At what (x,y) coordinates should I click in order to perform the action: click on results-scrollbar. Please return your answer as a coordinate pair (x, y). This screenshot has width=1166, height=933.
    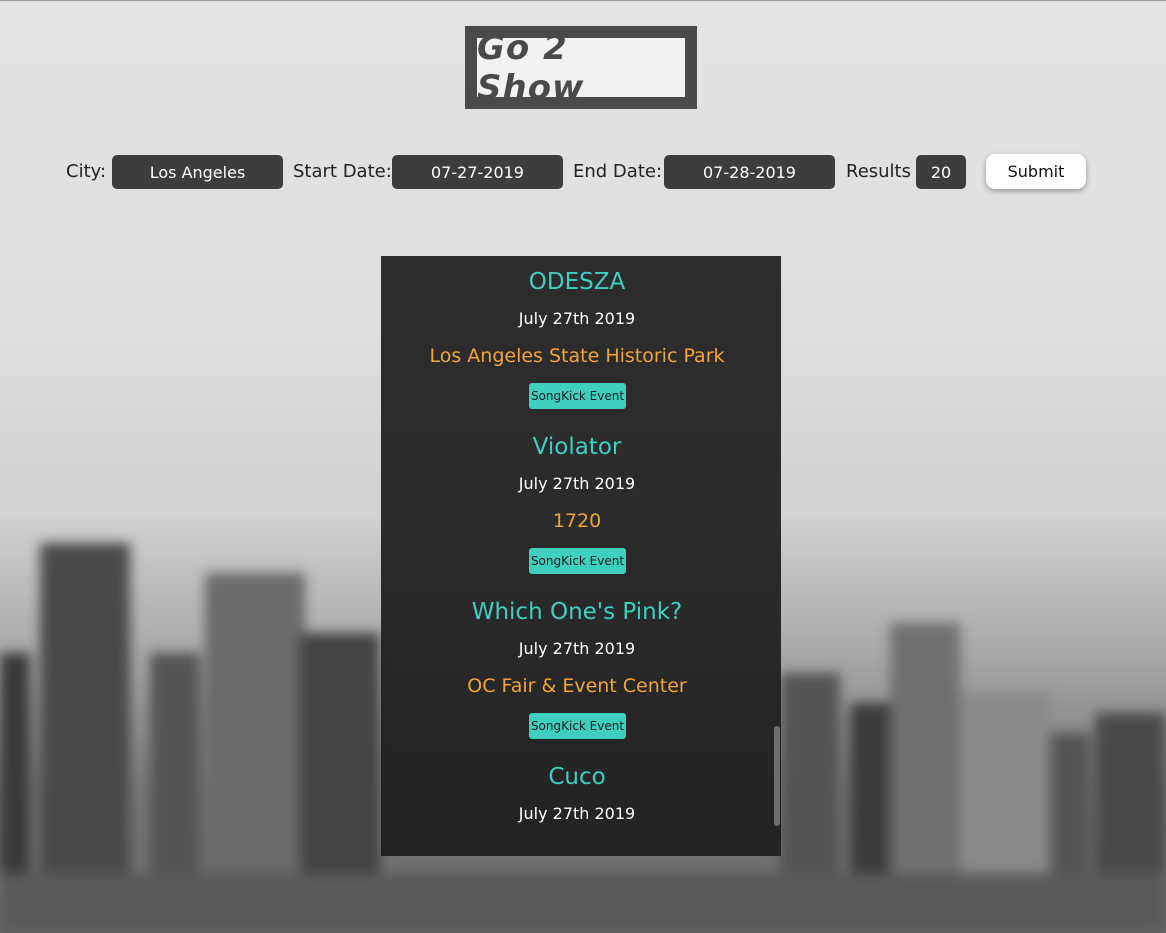
    Looking at the image, I should click on (777, 776).